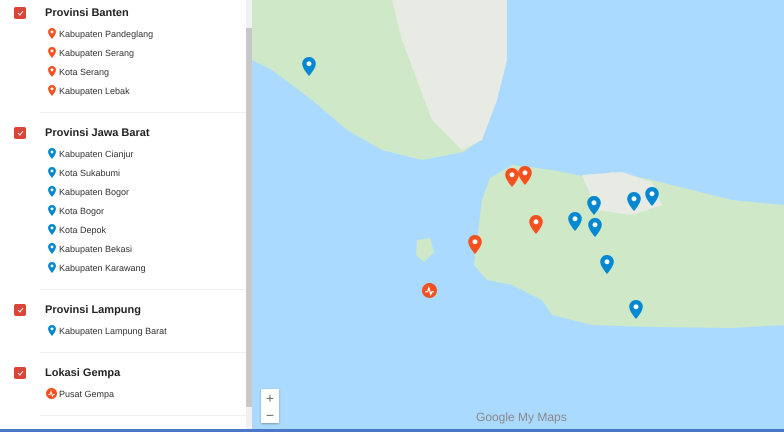  I want to click on layer-item: Kabupaten Lampung Barat, so click(143, 330).